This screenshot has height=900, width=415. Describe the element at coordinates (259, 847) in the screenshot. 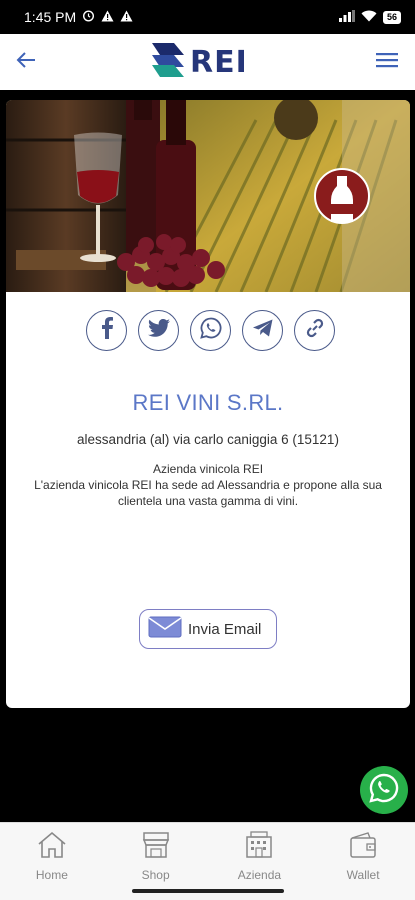

I see `company-icon` at that location.